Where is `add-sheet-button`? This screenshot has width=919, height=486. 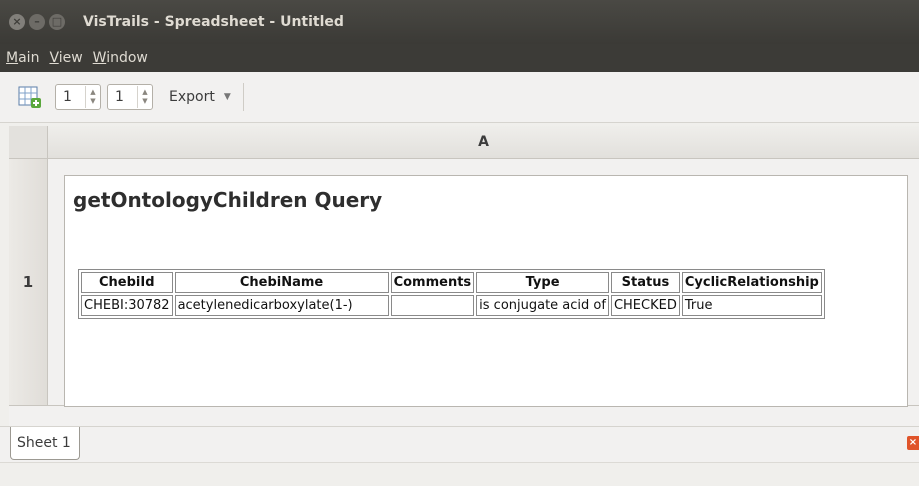 add-sheet-button is located at coordinates (30, 97).